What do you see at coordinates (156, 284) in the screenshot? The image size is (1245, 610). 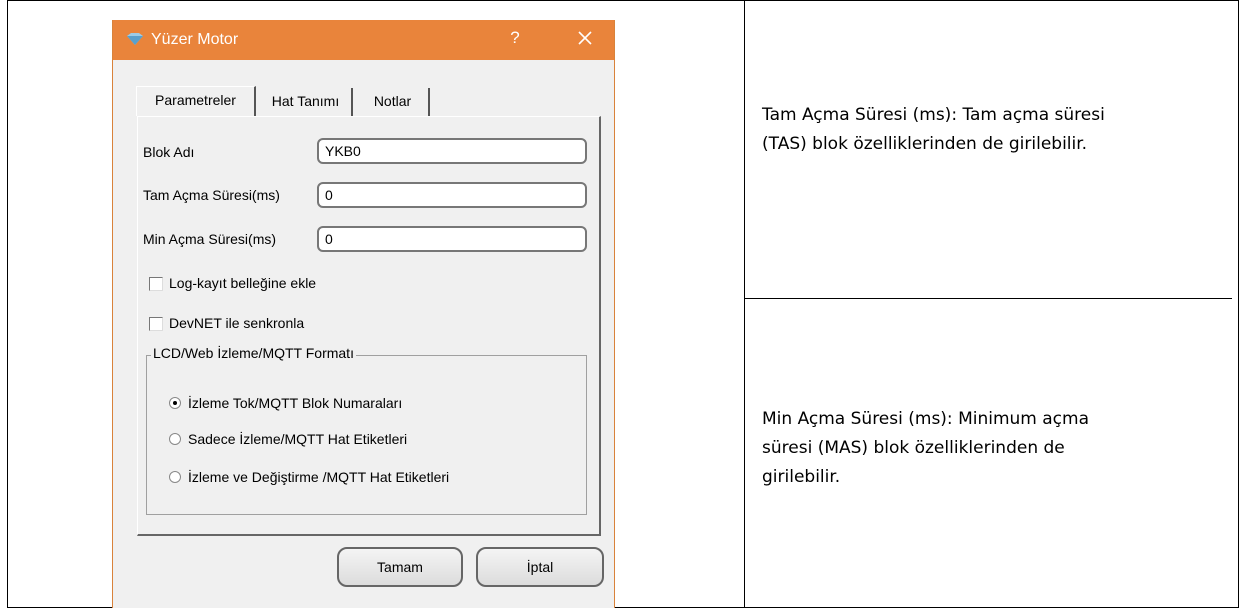 I see `log-record-checkbox` at bounding box center [156, 284].